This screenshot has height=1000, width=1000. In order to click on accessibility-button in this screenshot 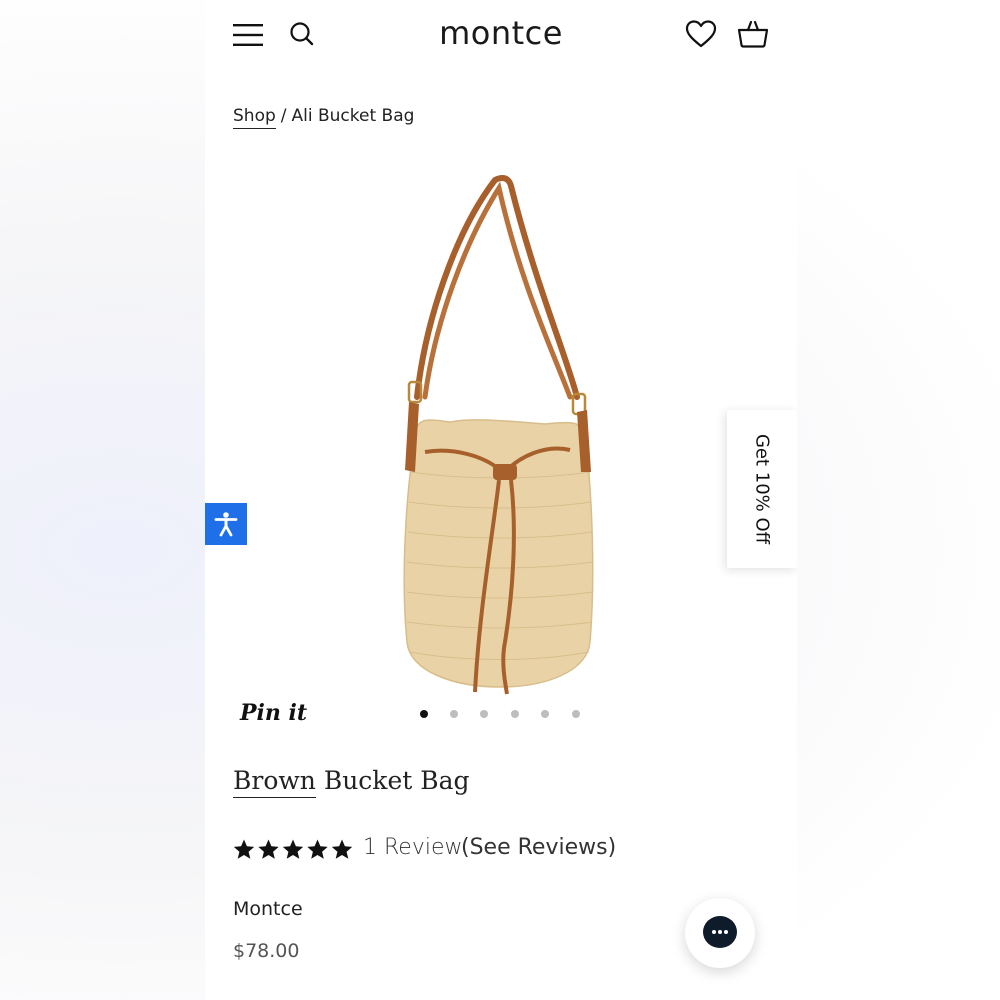, I will do `click(226, 524)`.